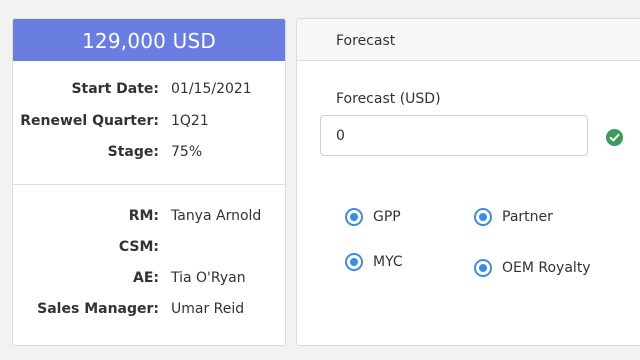  Describe the element at coordinates (208, 278) in the screenshot. I see `ae-value: Tia O'Ryan` at that location.